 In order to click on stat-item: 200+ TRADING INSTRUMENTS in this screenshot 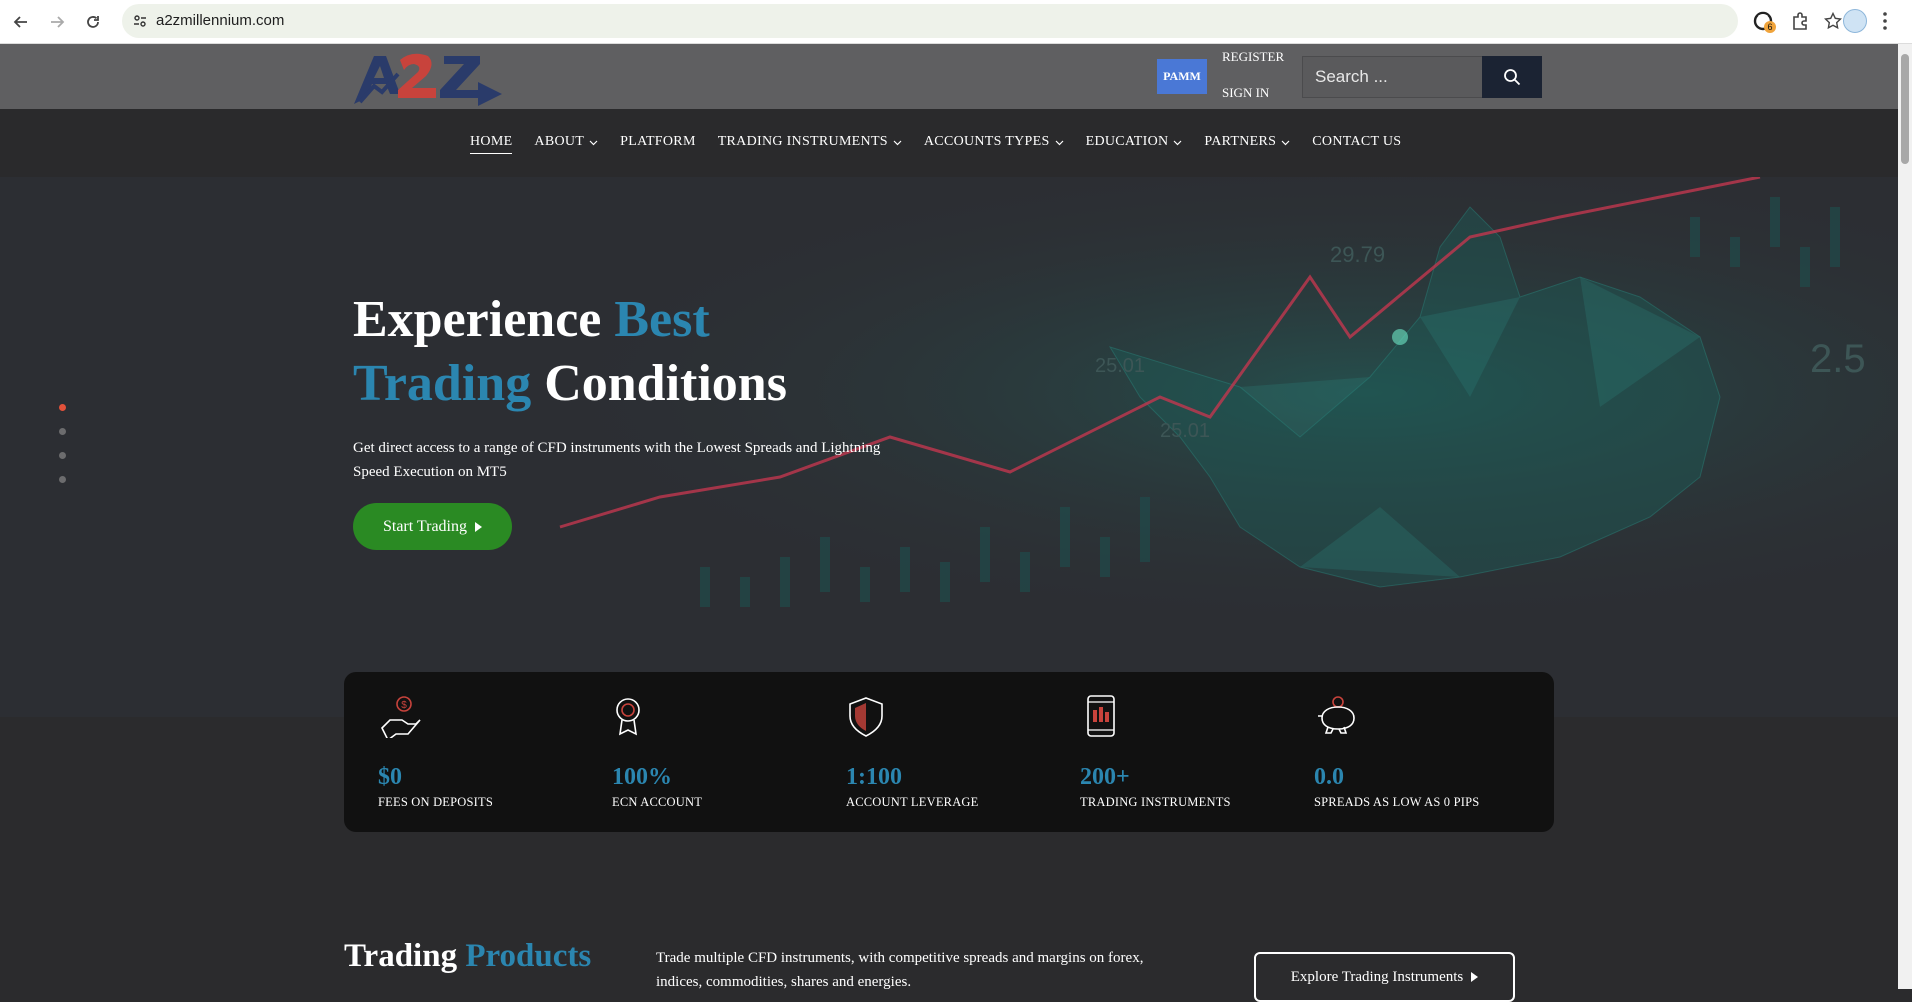, I will do `click(1190, 752)`.